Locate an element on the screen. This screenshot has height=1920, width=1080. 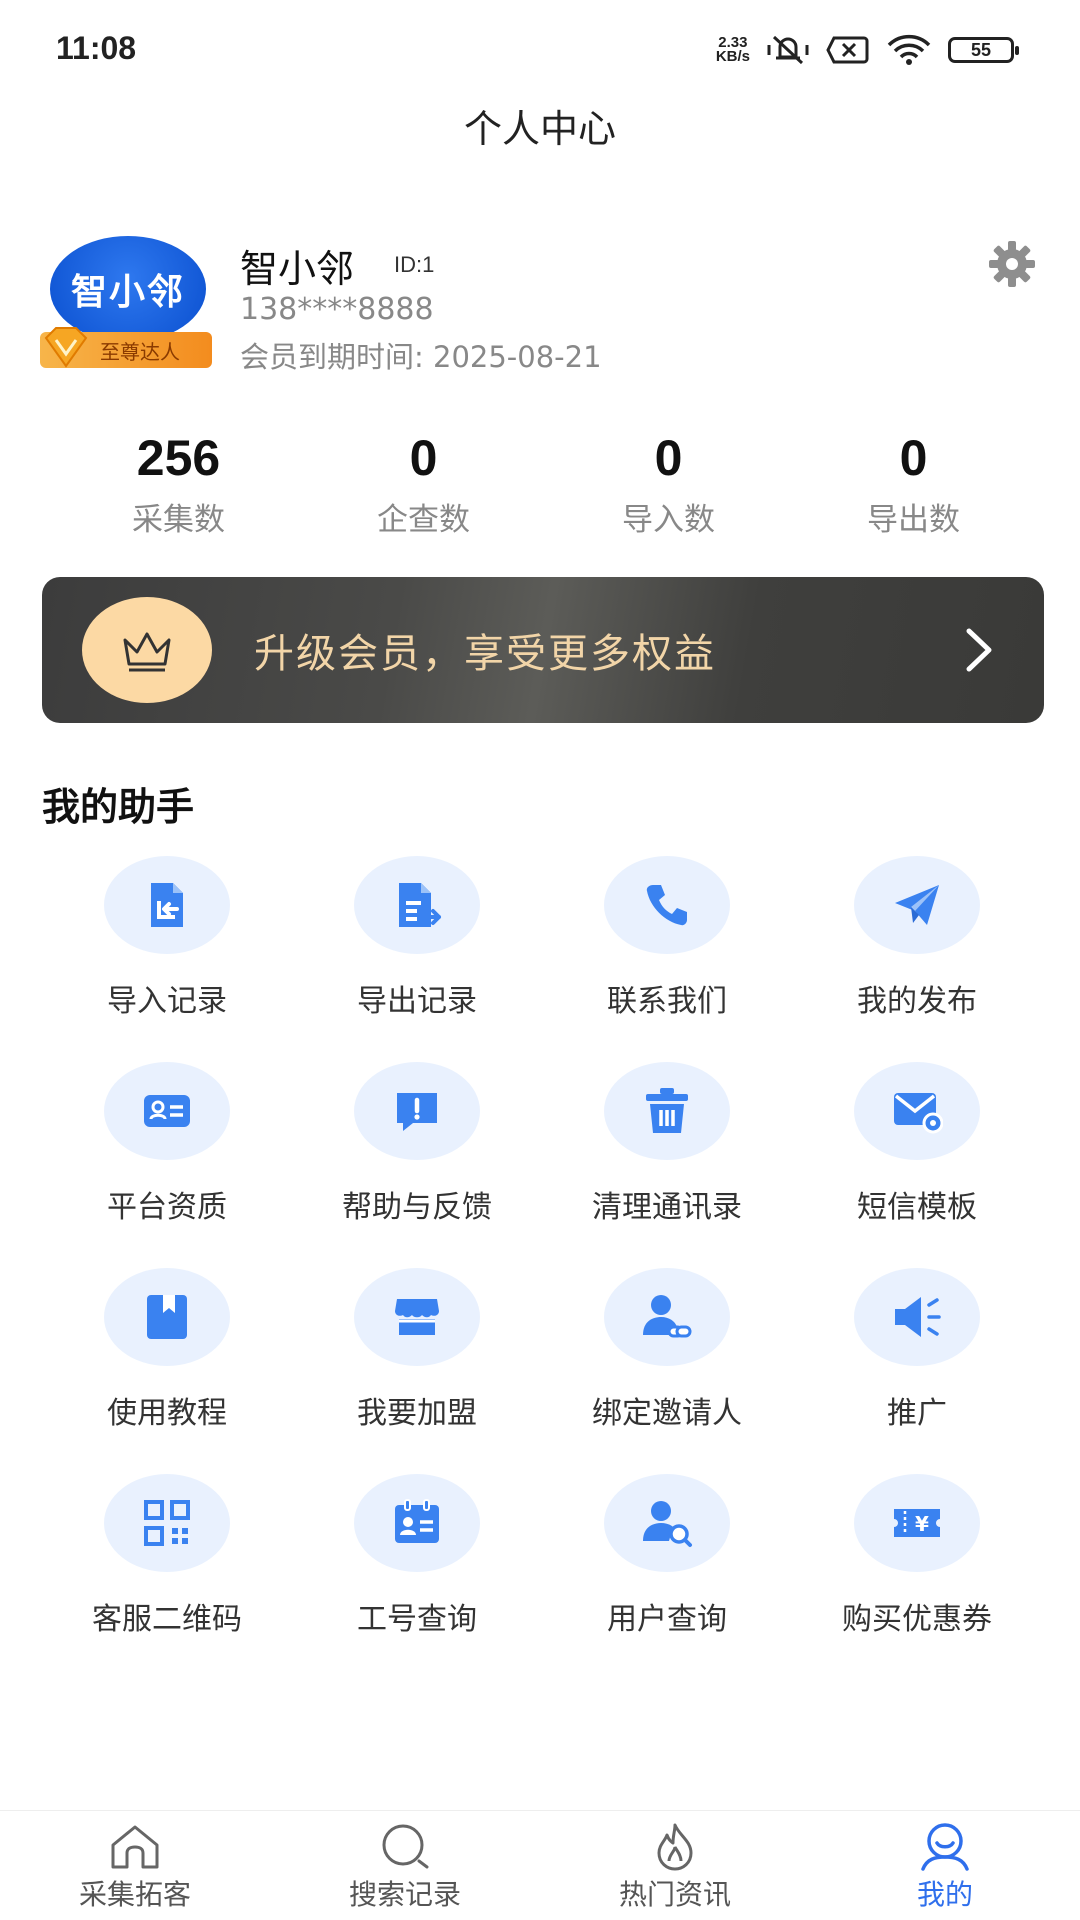
tab-label: 我的 is located at coordinates (944, 1894).